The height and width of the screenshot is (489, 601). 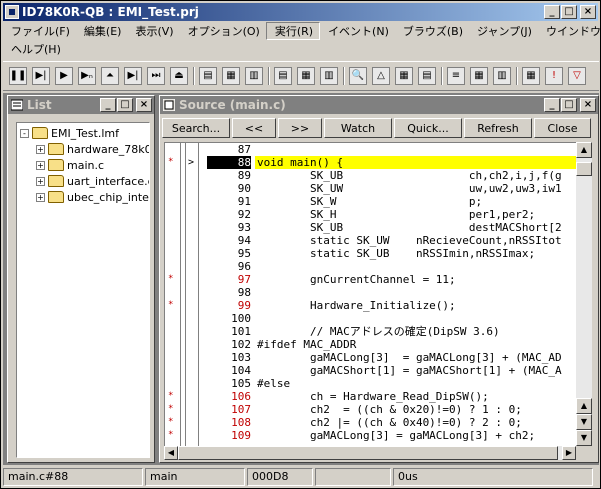 I want to click on source-line: 94 static SK_UW nRecieveCount,nRSSItot, so click(x=370, y=240).